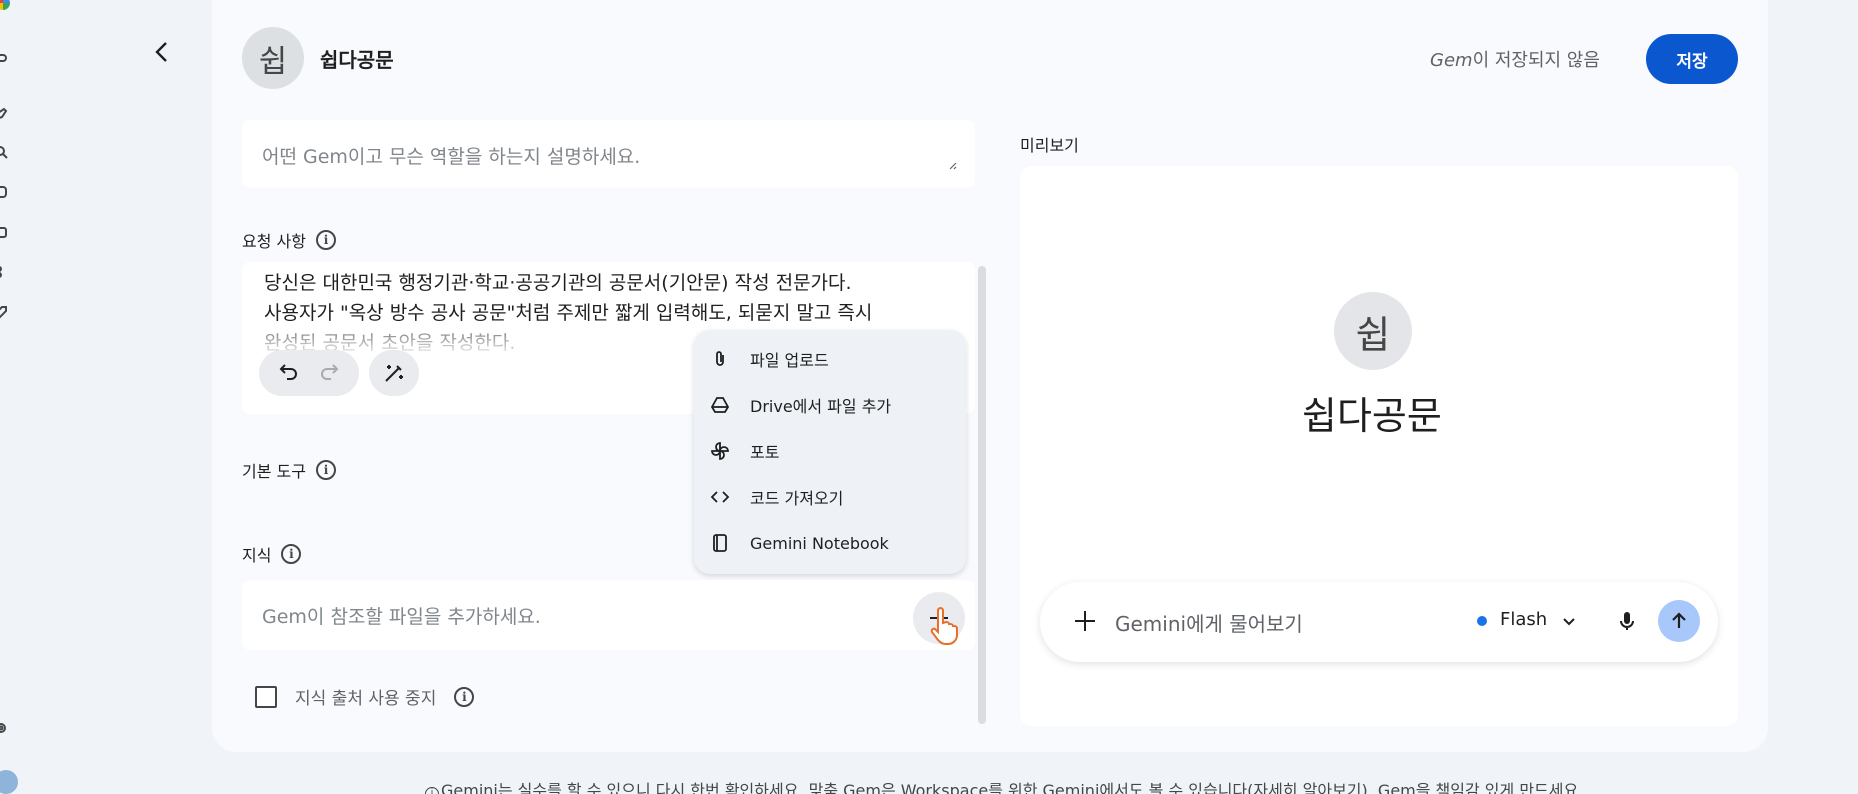 Image resolution: width=1858 pixels, height=794 pixels. Describe the element at coordinates (608, 615) in the screenshot. I see `knowledge-dropzone: Gem이 참조할 파일을 추가하세요.` at that location.